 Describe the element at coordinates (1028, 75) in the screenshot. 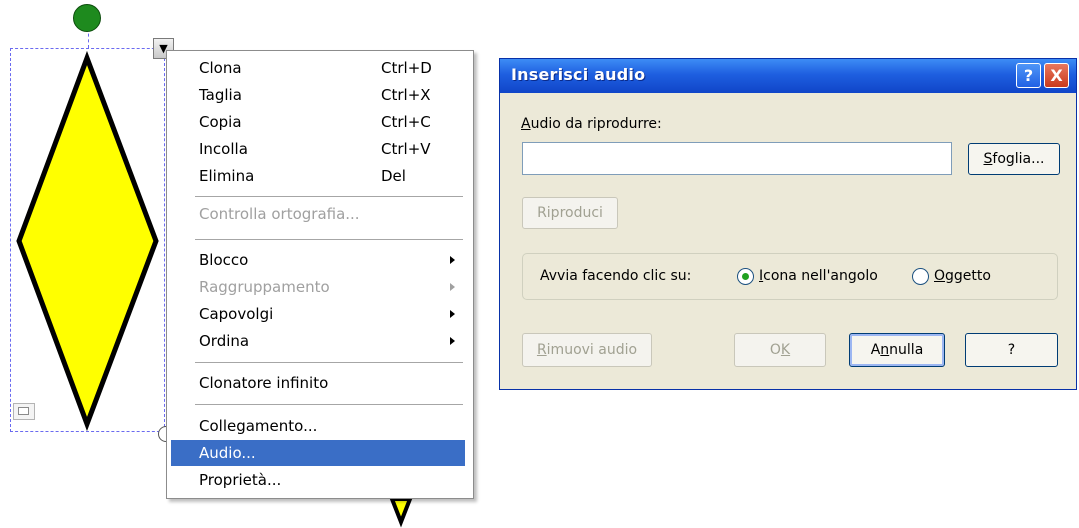

I see `help-title-button: ?` at that location.